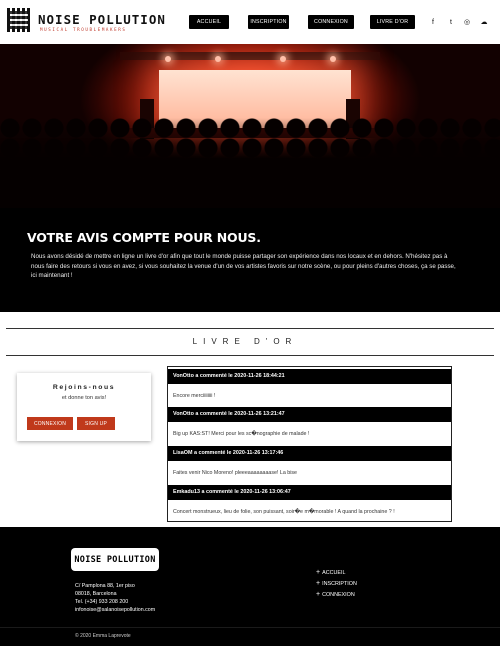  I want to click on footer-email: infonoise@salanoisepollution.com, so click(115, 610).